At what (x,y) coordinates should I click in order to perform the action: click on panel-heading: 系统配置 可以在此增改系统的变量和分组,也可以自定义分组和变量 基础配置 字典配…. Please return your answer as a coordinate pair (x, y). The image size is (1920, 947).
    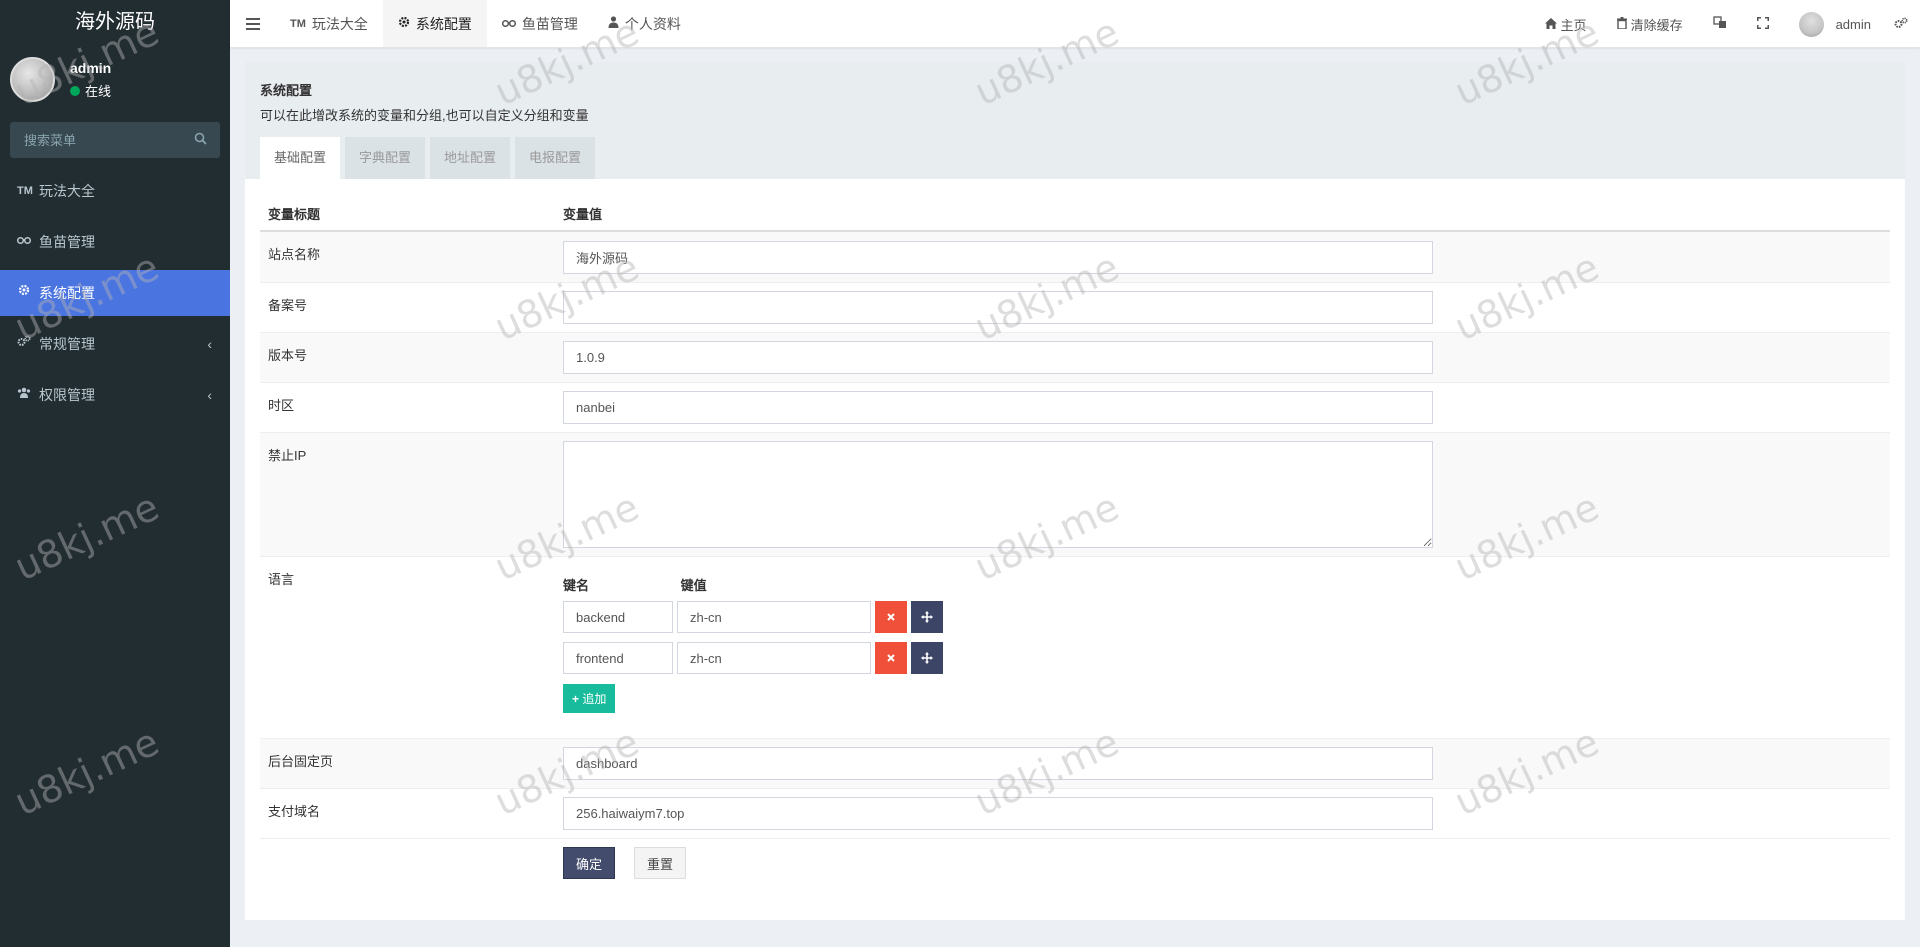
    Looking at the image, I should click on (1075, 120).